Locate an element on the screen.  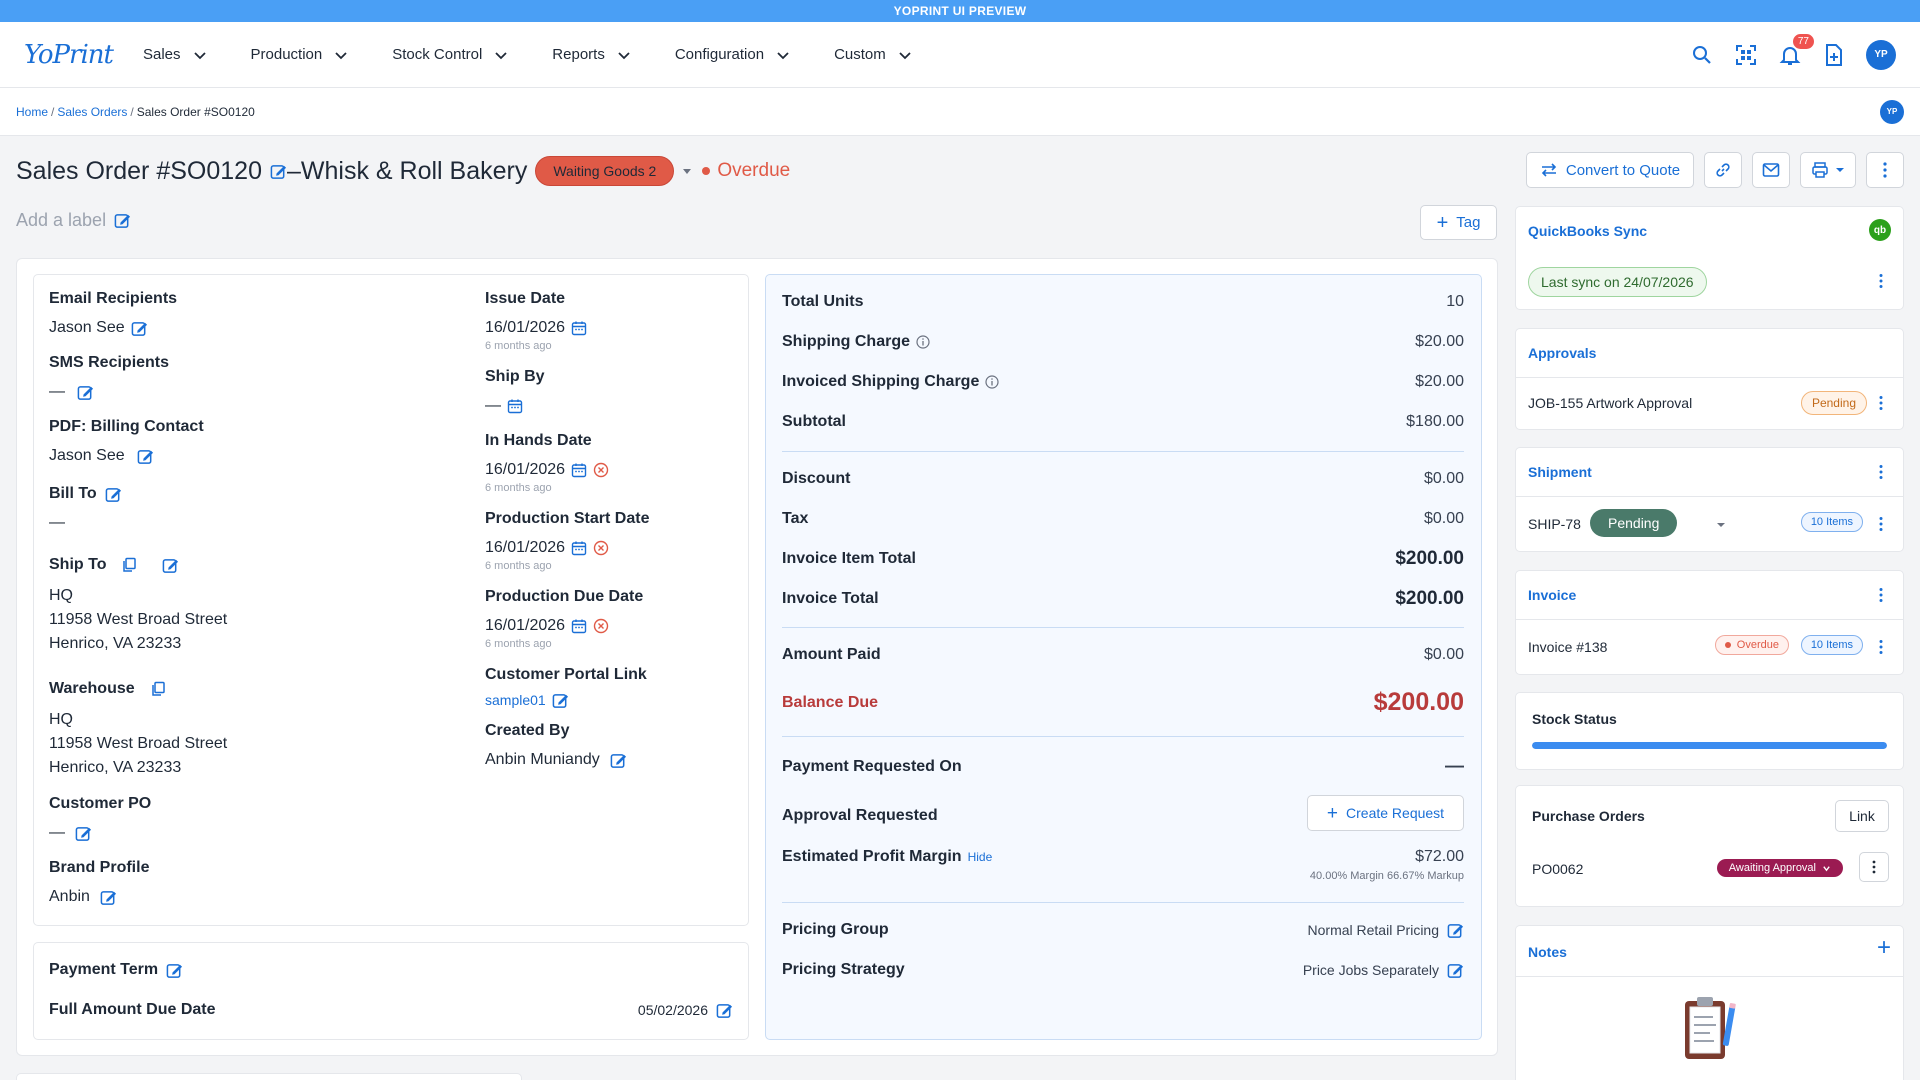
breadcrumb-home: Home is located at coordinates (32, 112).